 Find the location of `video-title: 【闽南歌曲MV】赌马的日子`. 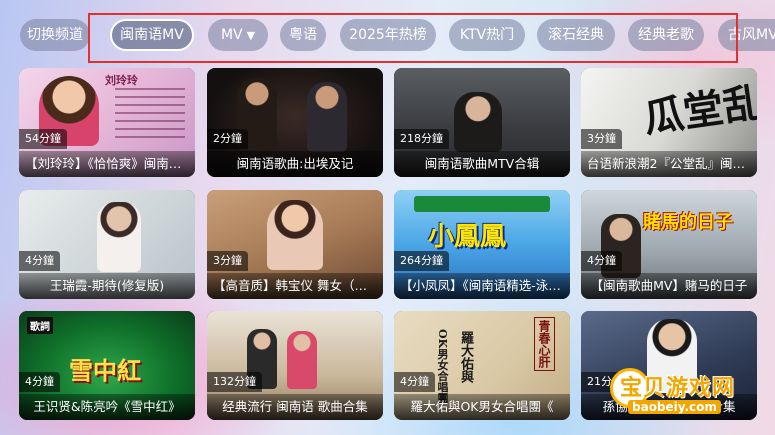

video-title: 【闽南歌曲MV】赌马的日子 is located at coordinates (669, 285).